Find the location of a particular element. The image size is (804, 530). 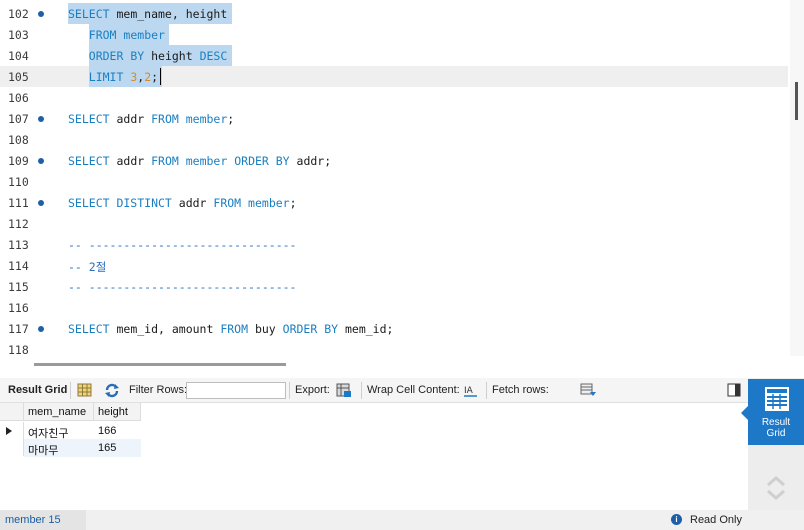

sql-keyword: ORDER BY is located at coordinates (116, 56).